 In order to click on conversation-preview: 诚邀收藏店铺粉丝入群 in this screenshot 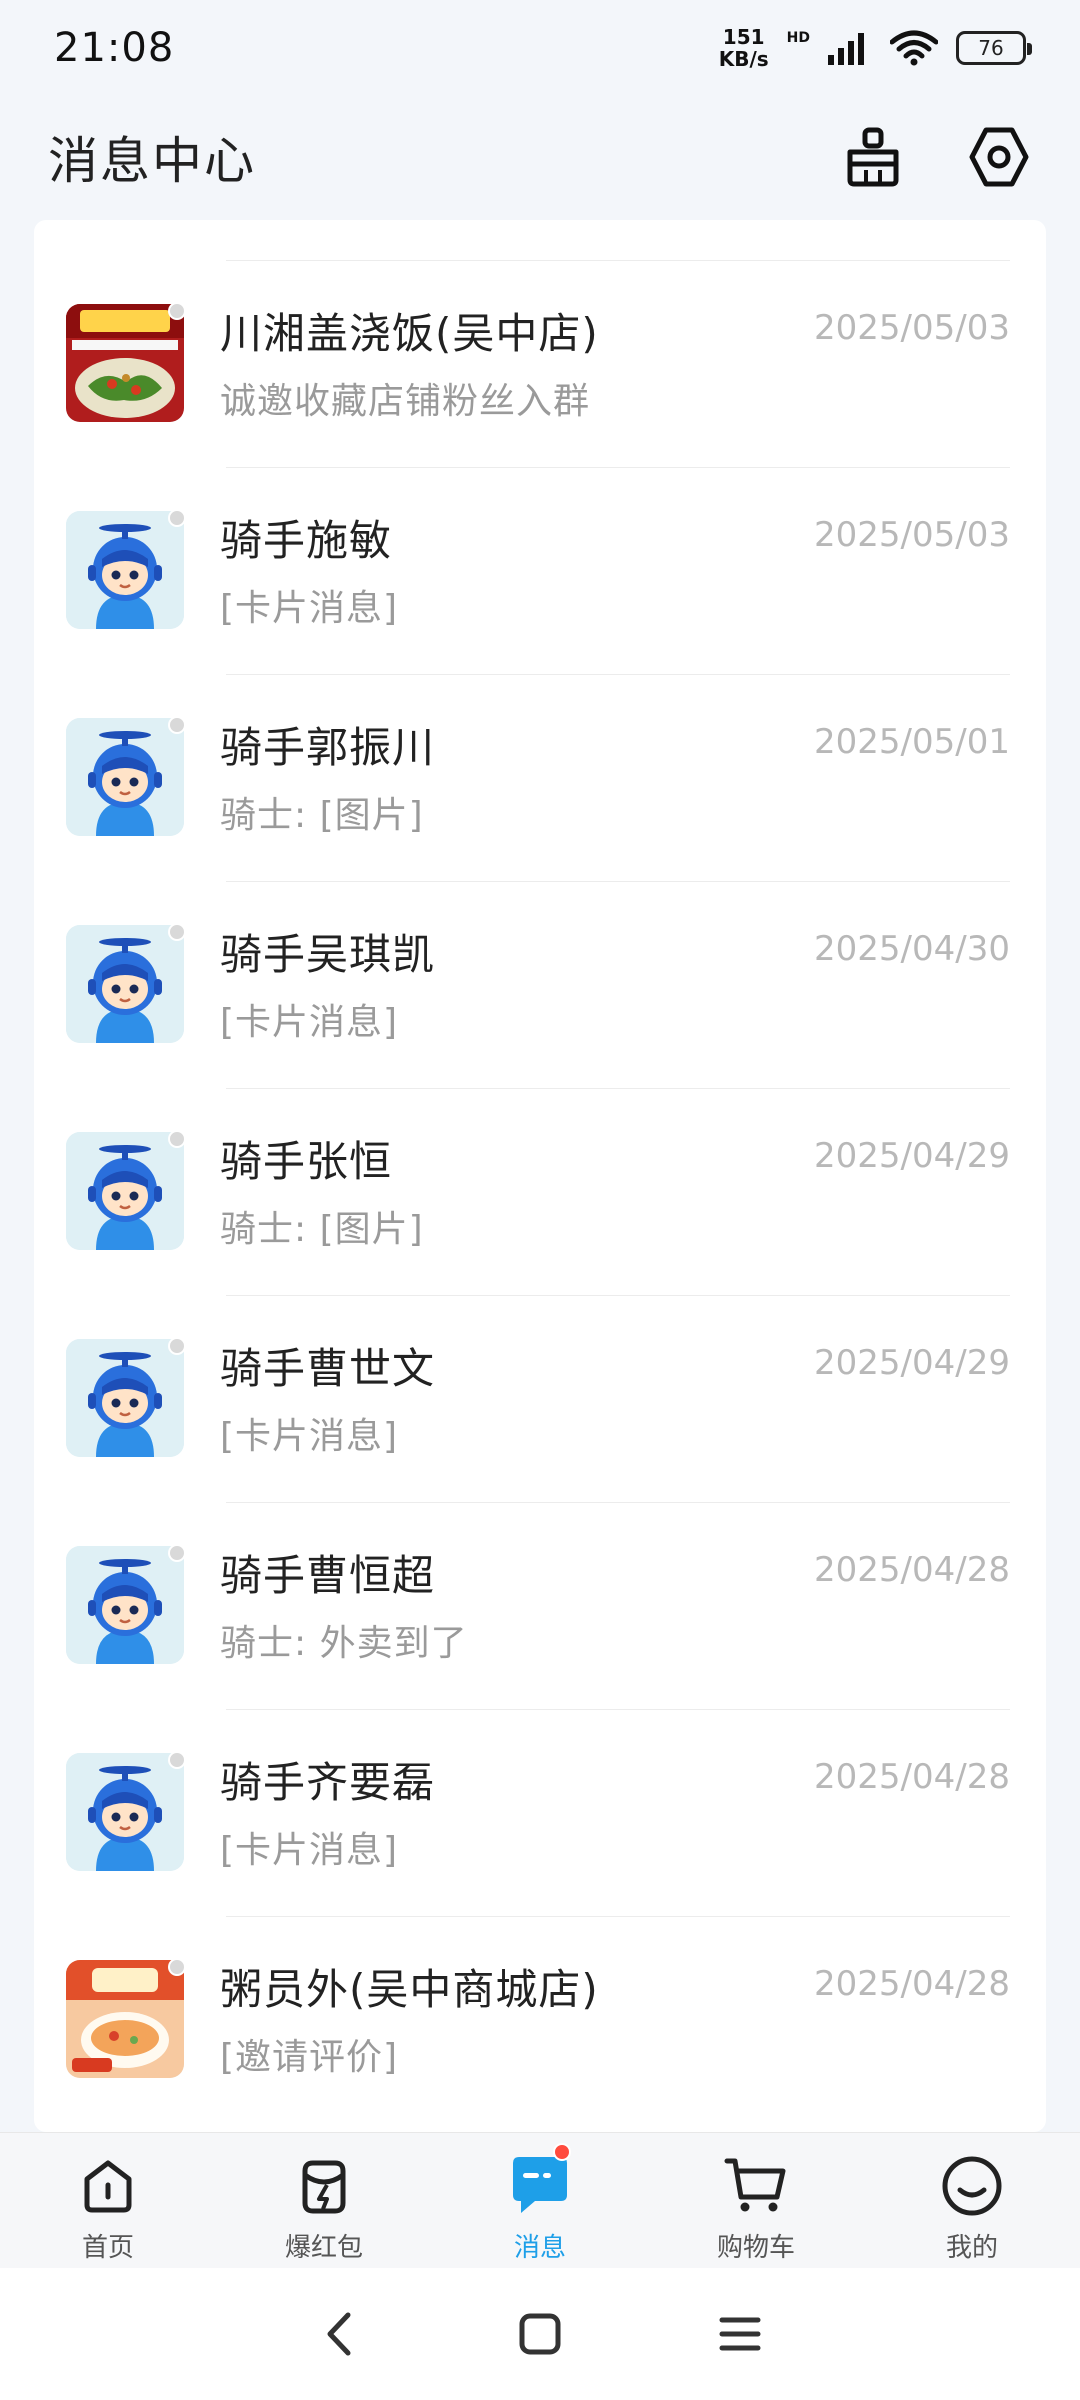, I will do `click(405, 401)`.